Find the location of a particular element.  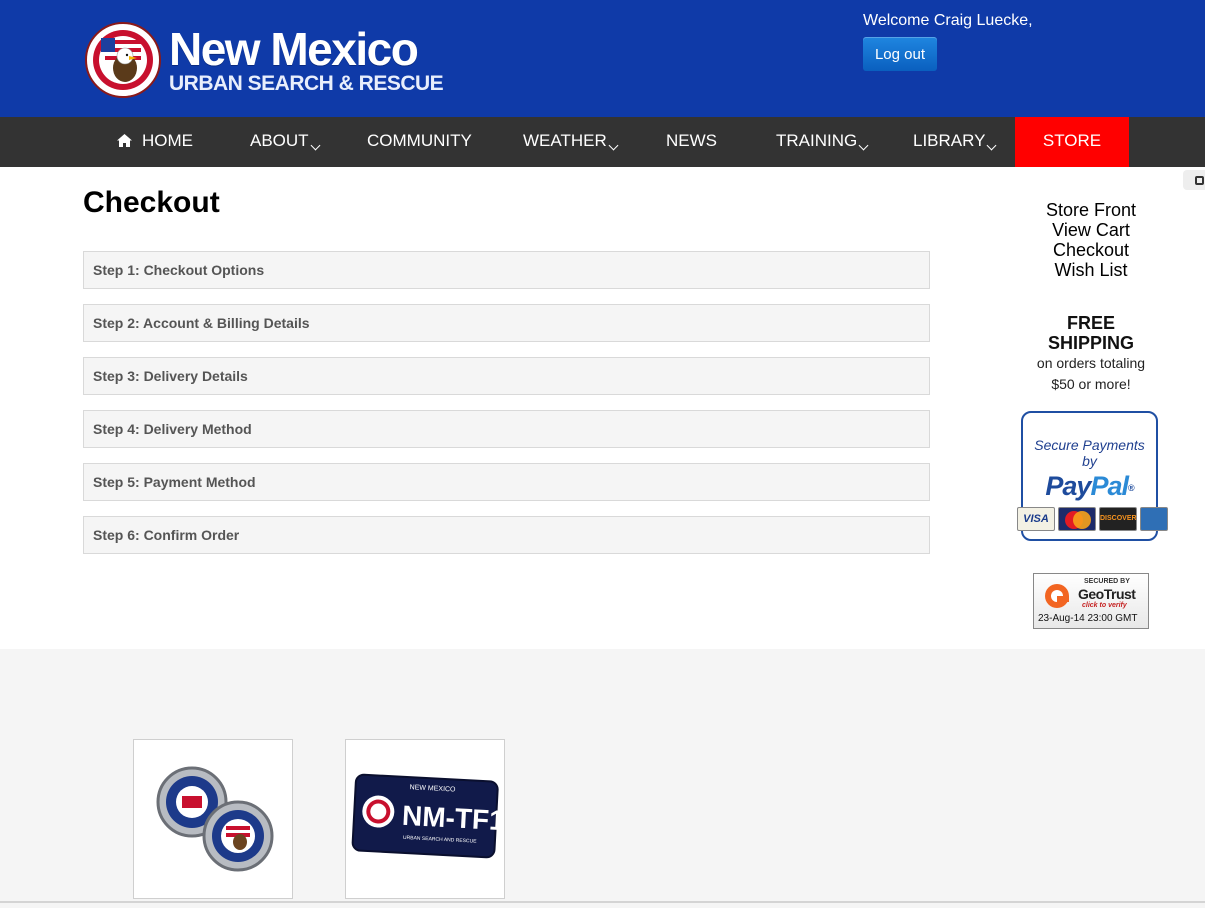

geotrust-logo-icon is located at coordinates (1057, 596).